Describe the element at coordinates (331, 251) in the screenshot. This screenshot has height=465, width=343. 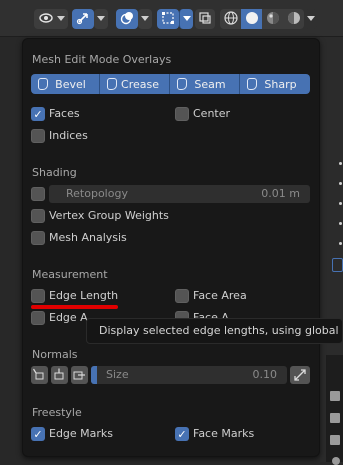
I see `viewport-right-edge` at that location.